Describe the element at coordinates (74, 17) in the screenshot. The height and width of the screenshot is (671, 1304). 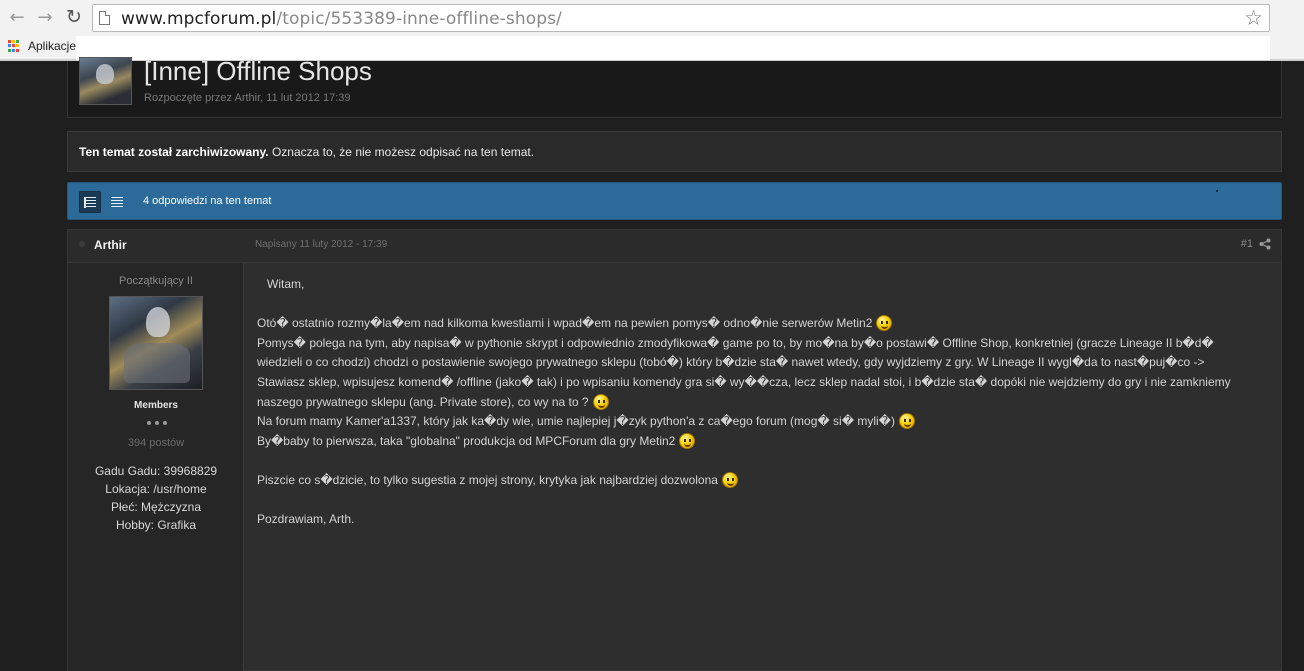
I see `reload-icon: ↻` at that location.